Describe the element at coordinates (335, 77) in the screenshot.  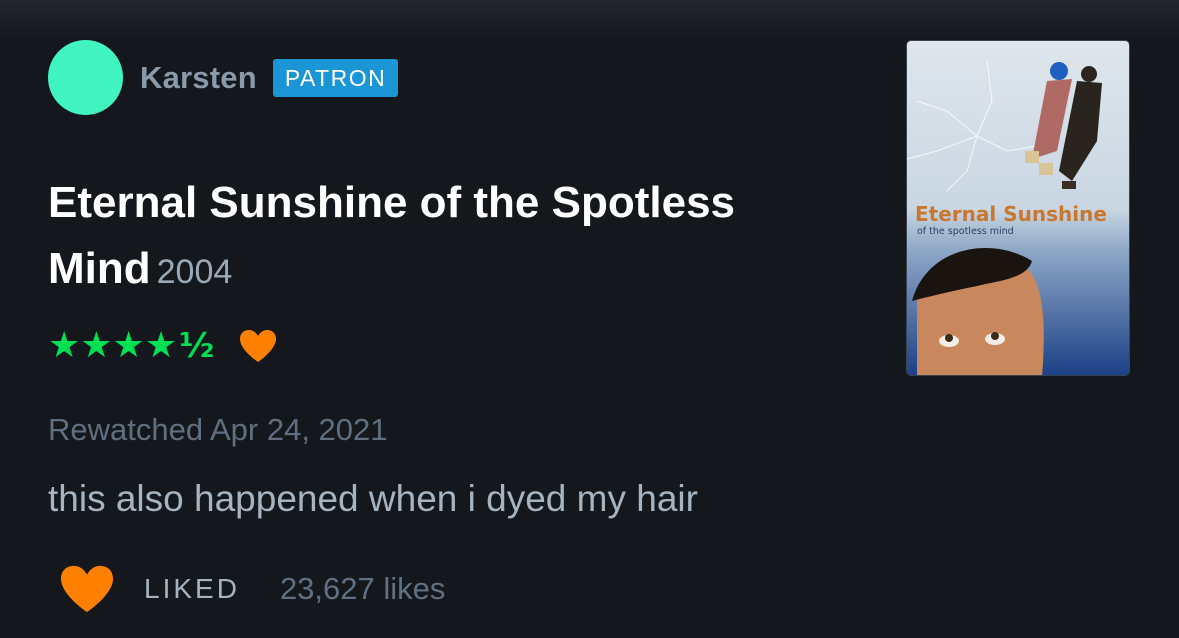
I see `patron-badge: PATRON` at that location.